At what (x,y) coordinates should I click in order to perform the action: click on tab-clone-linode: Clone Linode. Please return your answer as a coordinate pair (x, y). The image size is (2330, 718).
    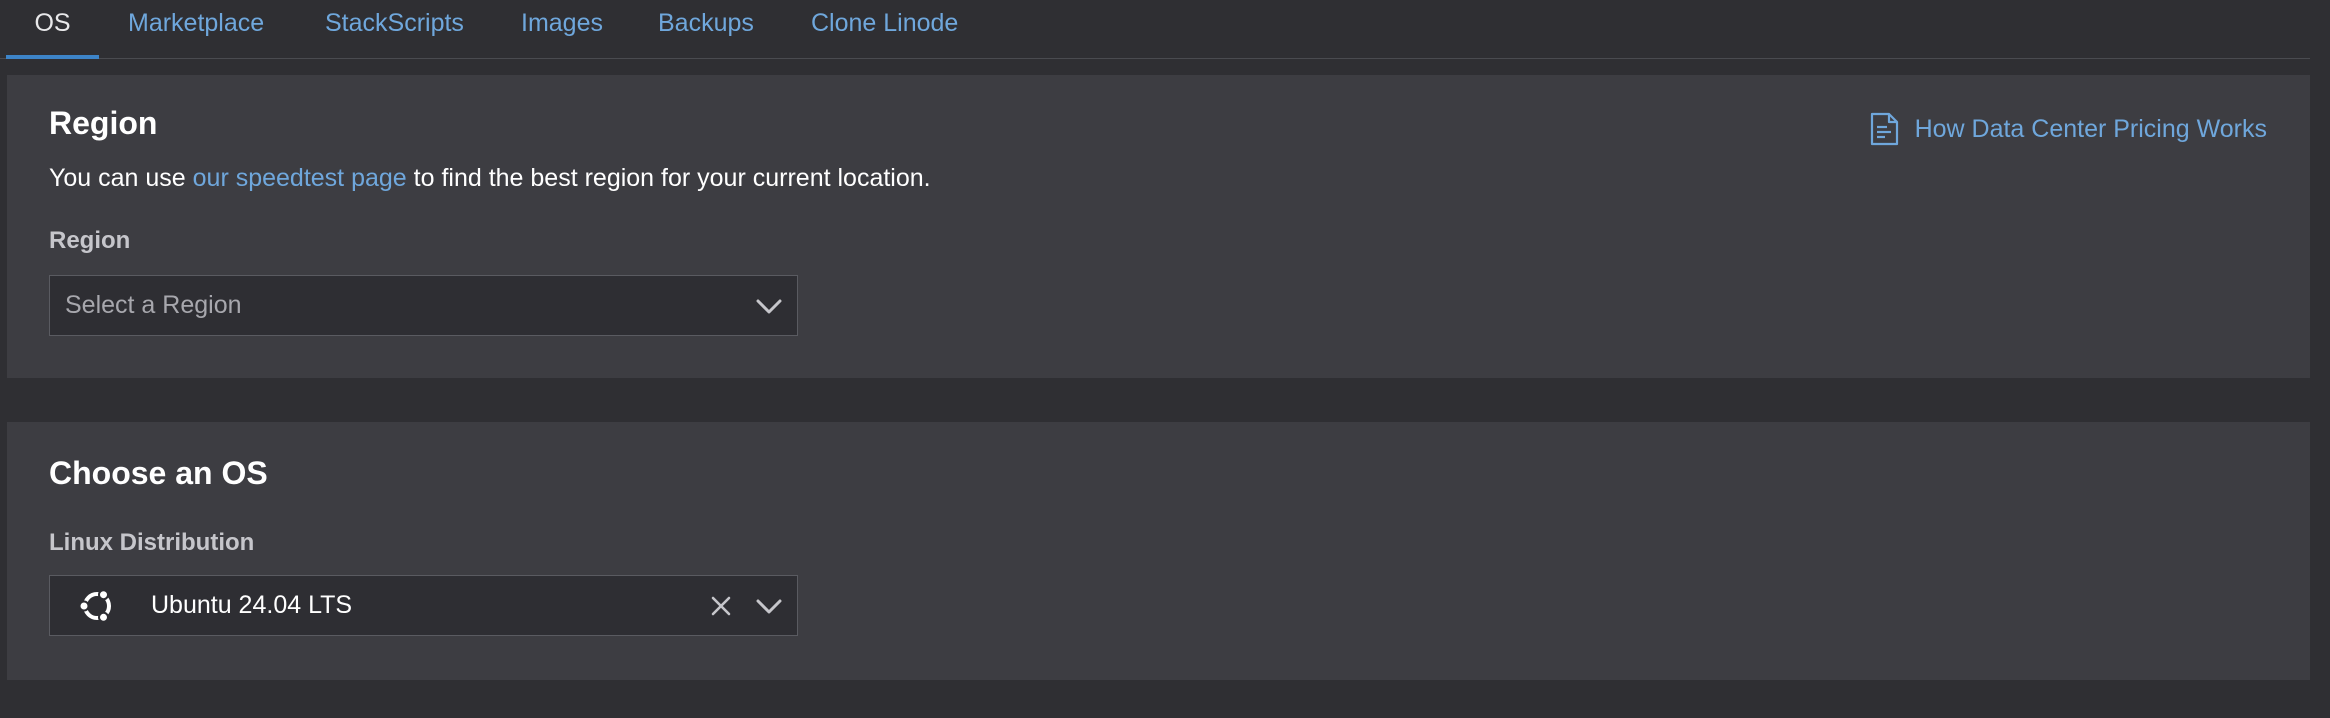
    Looking at the image, I should click on (884, 29).